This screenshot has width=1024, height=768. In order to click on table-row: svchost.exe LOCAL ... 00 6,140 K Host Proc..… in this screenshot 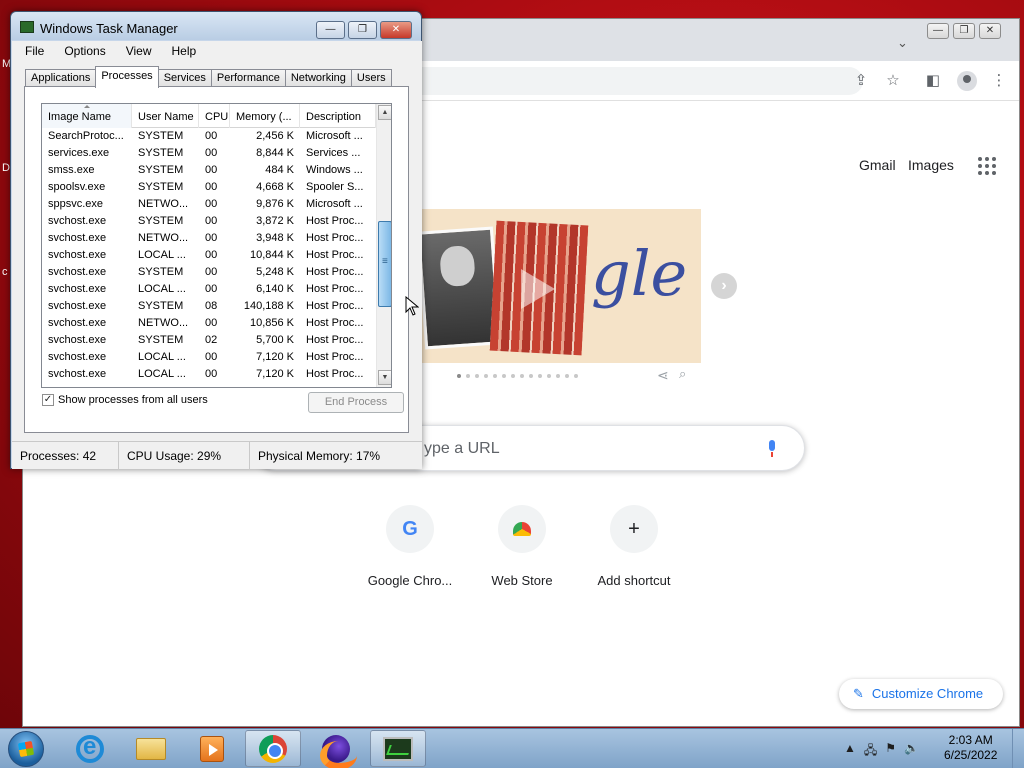, I will do `click(209, 289)`.